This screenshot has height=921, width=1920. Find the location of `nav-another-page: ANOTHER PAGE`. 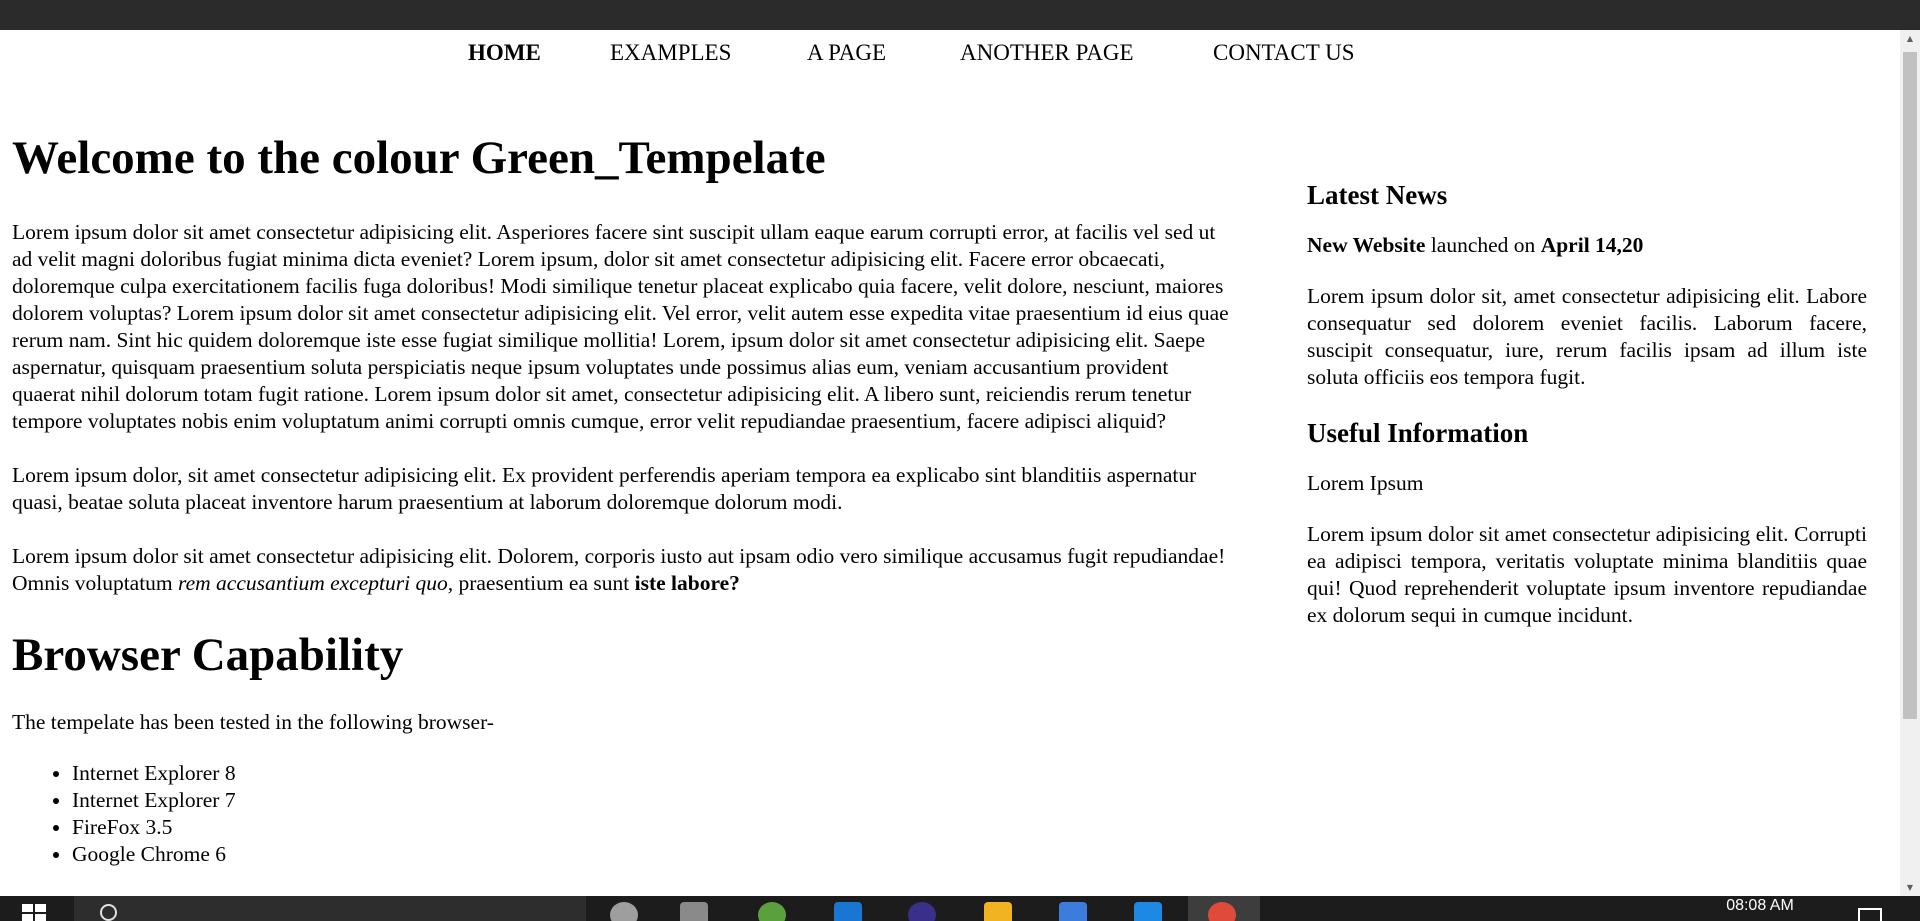

nav-another-page: ANOTHER PAGE is located at coordinates (1047, 53).